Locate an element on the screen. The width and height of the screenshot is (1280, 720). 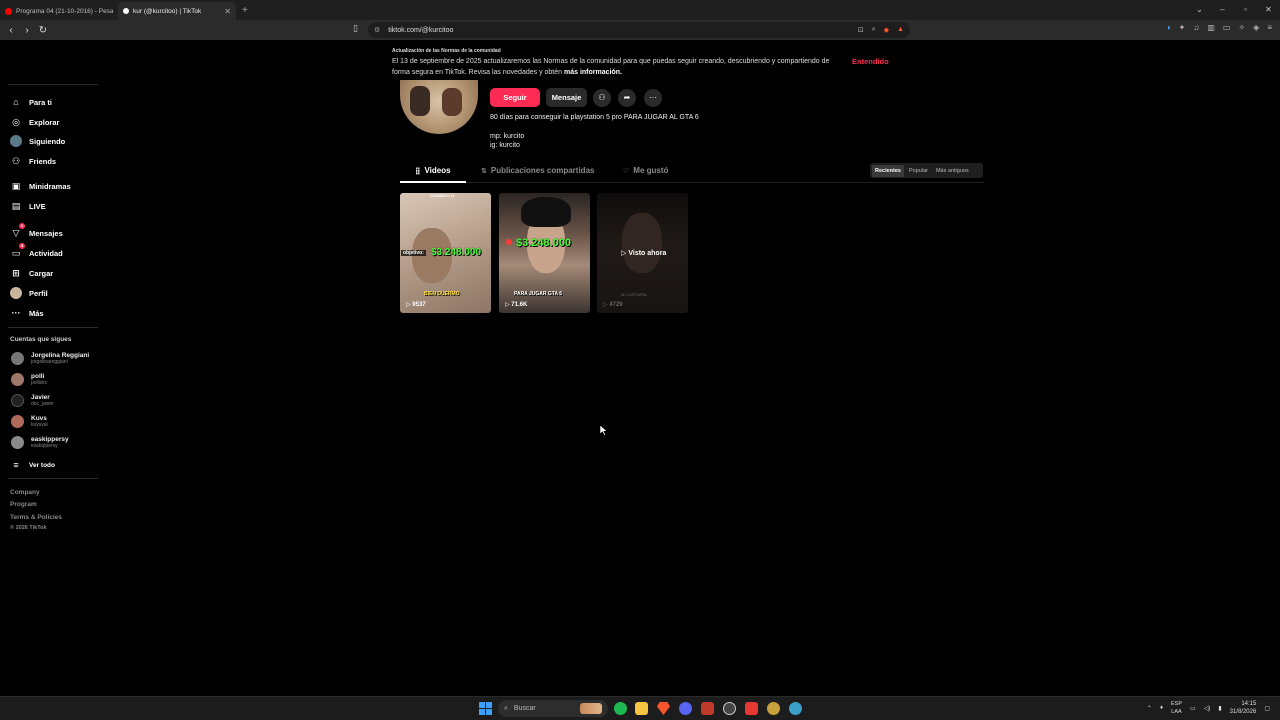
account-name: Jorgelina Reggiani is located at coordinates (60, 355).